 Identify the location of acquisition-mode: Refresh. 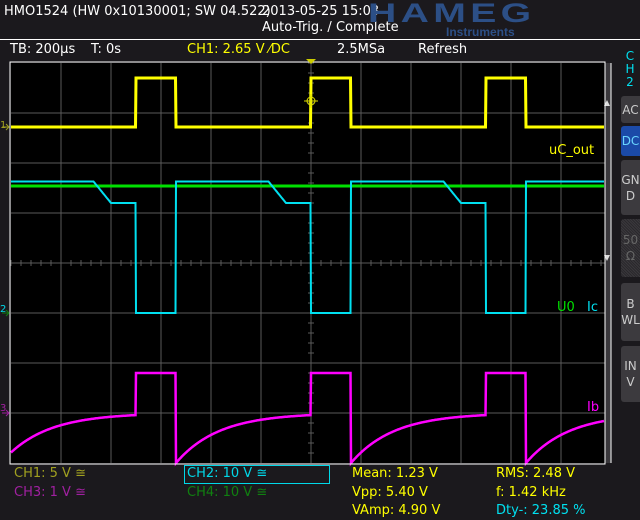
(442, 49).